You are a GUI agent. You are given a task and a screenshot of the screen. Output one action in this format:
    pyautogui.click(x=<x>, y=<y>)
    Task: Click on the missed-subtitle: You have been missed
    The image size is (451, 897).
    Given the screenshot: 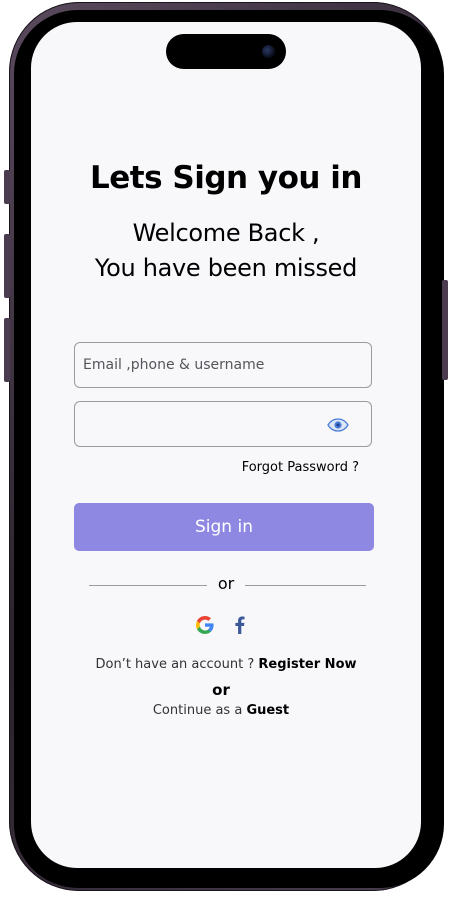 What is the action you would take?
    pyautogui.click(x=226, y=268)
    